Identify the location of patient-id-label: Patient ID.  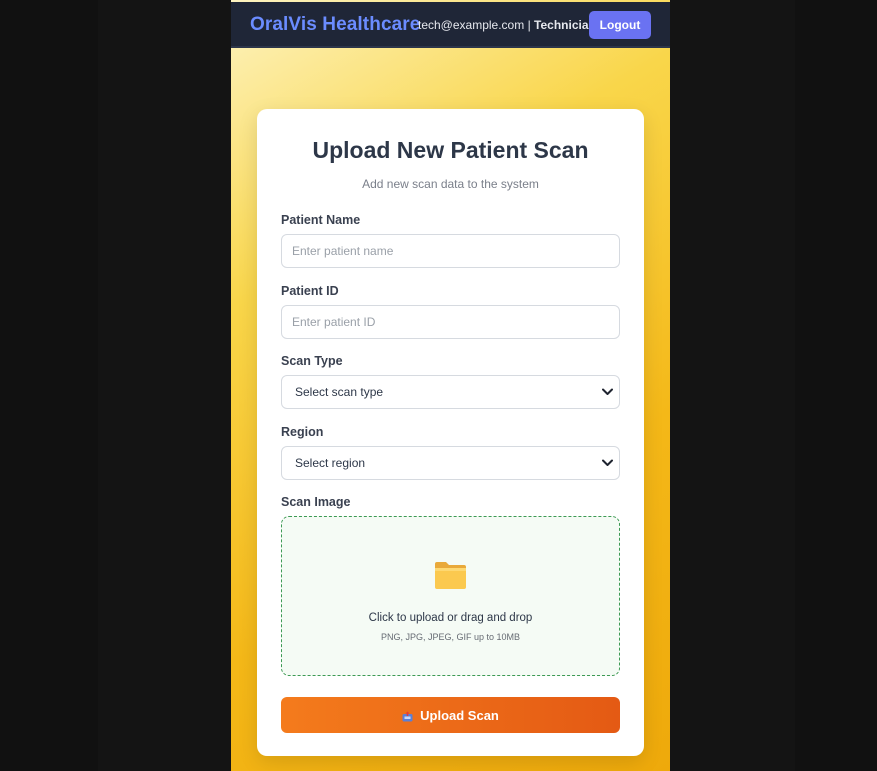
(310, 291).